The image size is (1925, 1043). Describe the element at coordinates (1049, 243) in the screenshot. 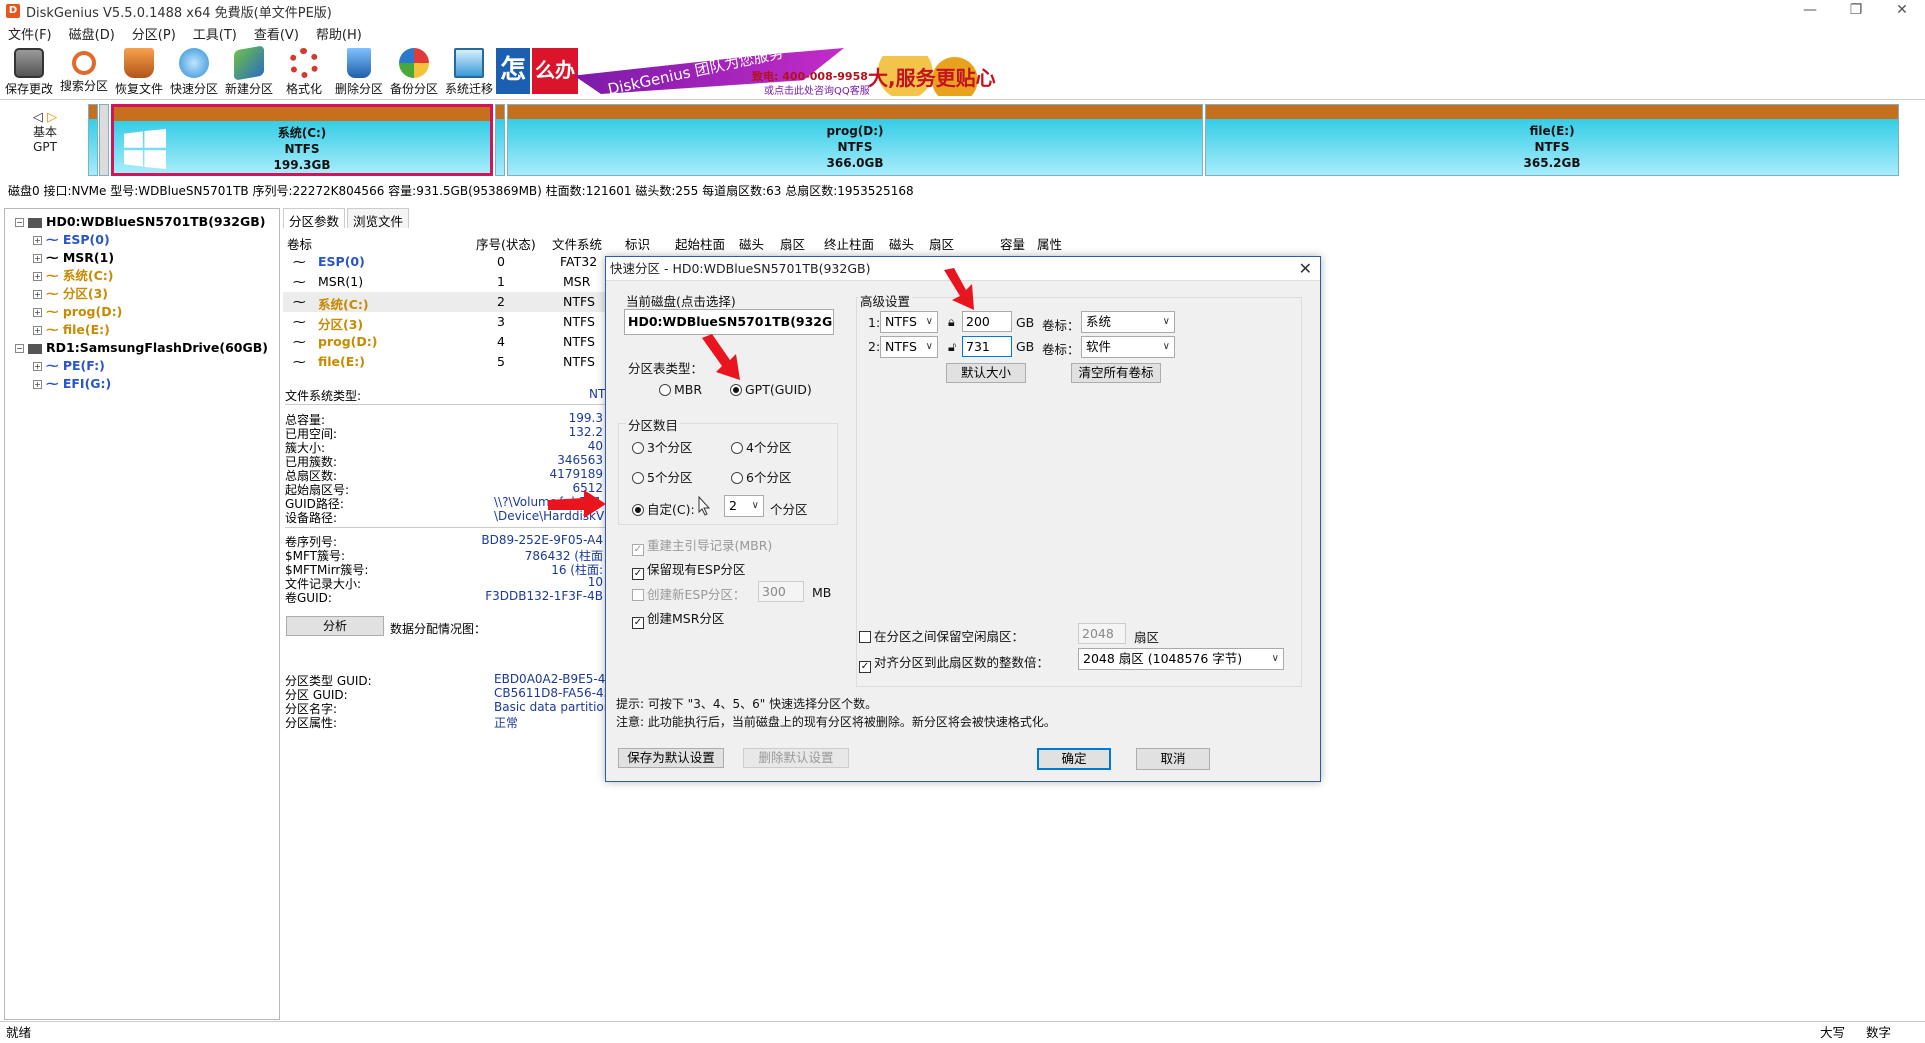

I see `col-attr: 属性` at that location.